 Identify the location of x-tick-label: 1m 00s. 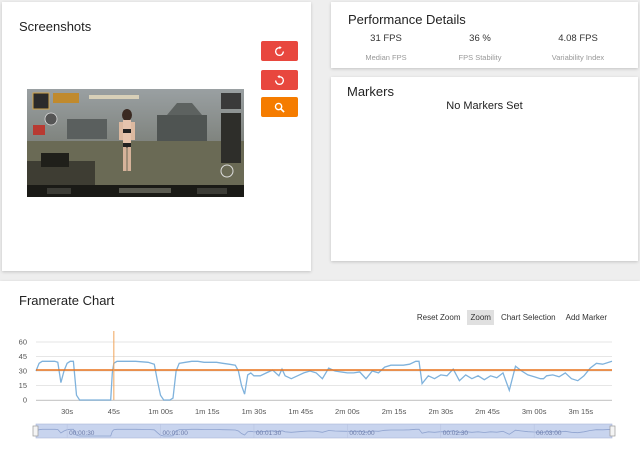
(160, 411).